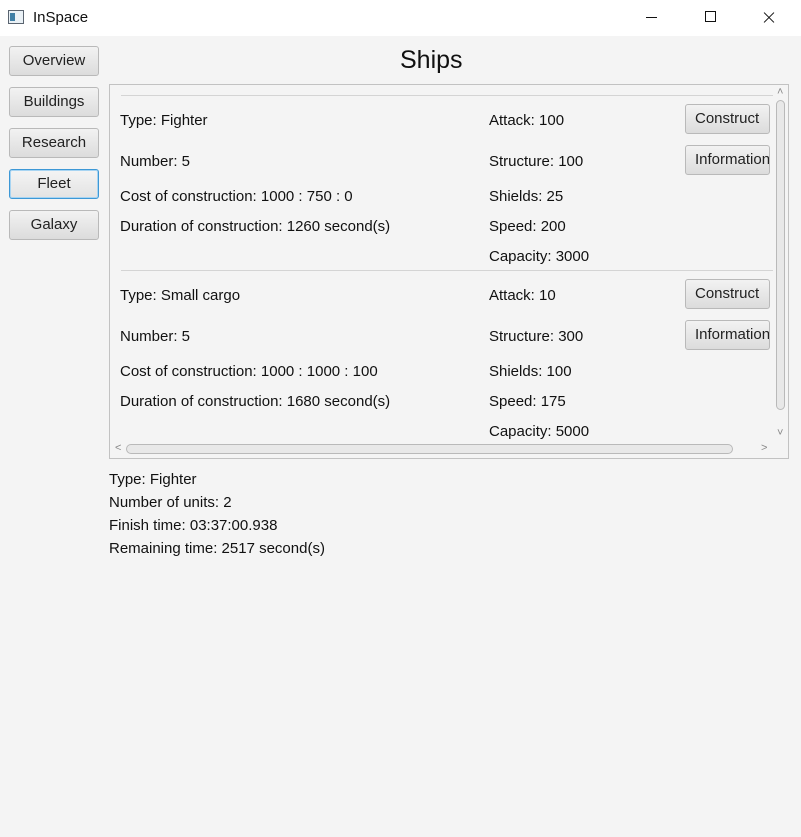  What do you see at coordinates (54, 143) in the screenshot?
I see `nav-research-button: Research` at bounding box center [54, 143].